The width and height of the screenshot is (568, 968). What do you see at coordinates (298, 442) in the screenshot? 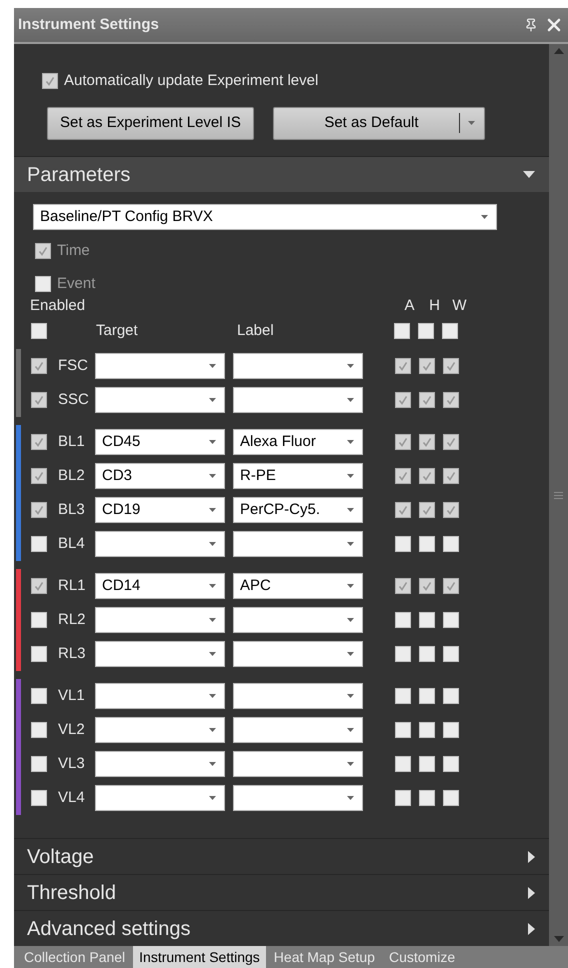
I see `label-dropdown: Alexa Fluor` at bounding box center [298, 442].